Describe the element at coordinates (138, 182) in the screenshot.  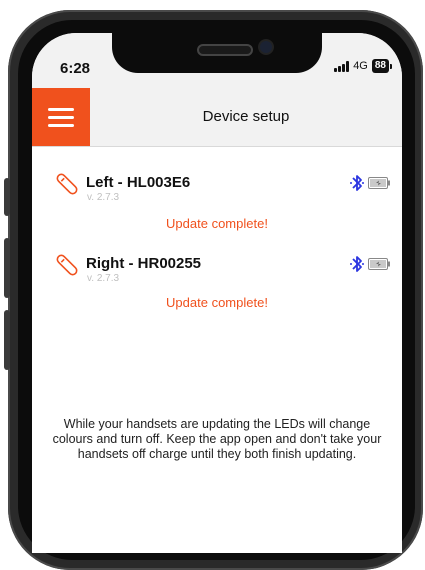
I see `device-name: Left - HL003E6` at that location.